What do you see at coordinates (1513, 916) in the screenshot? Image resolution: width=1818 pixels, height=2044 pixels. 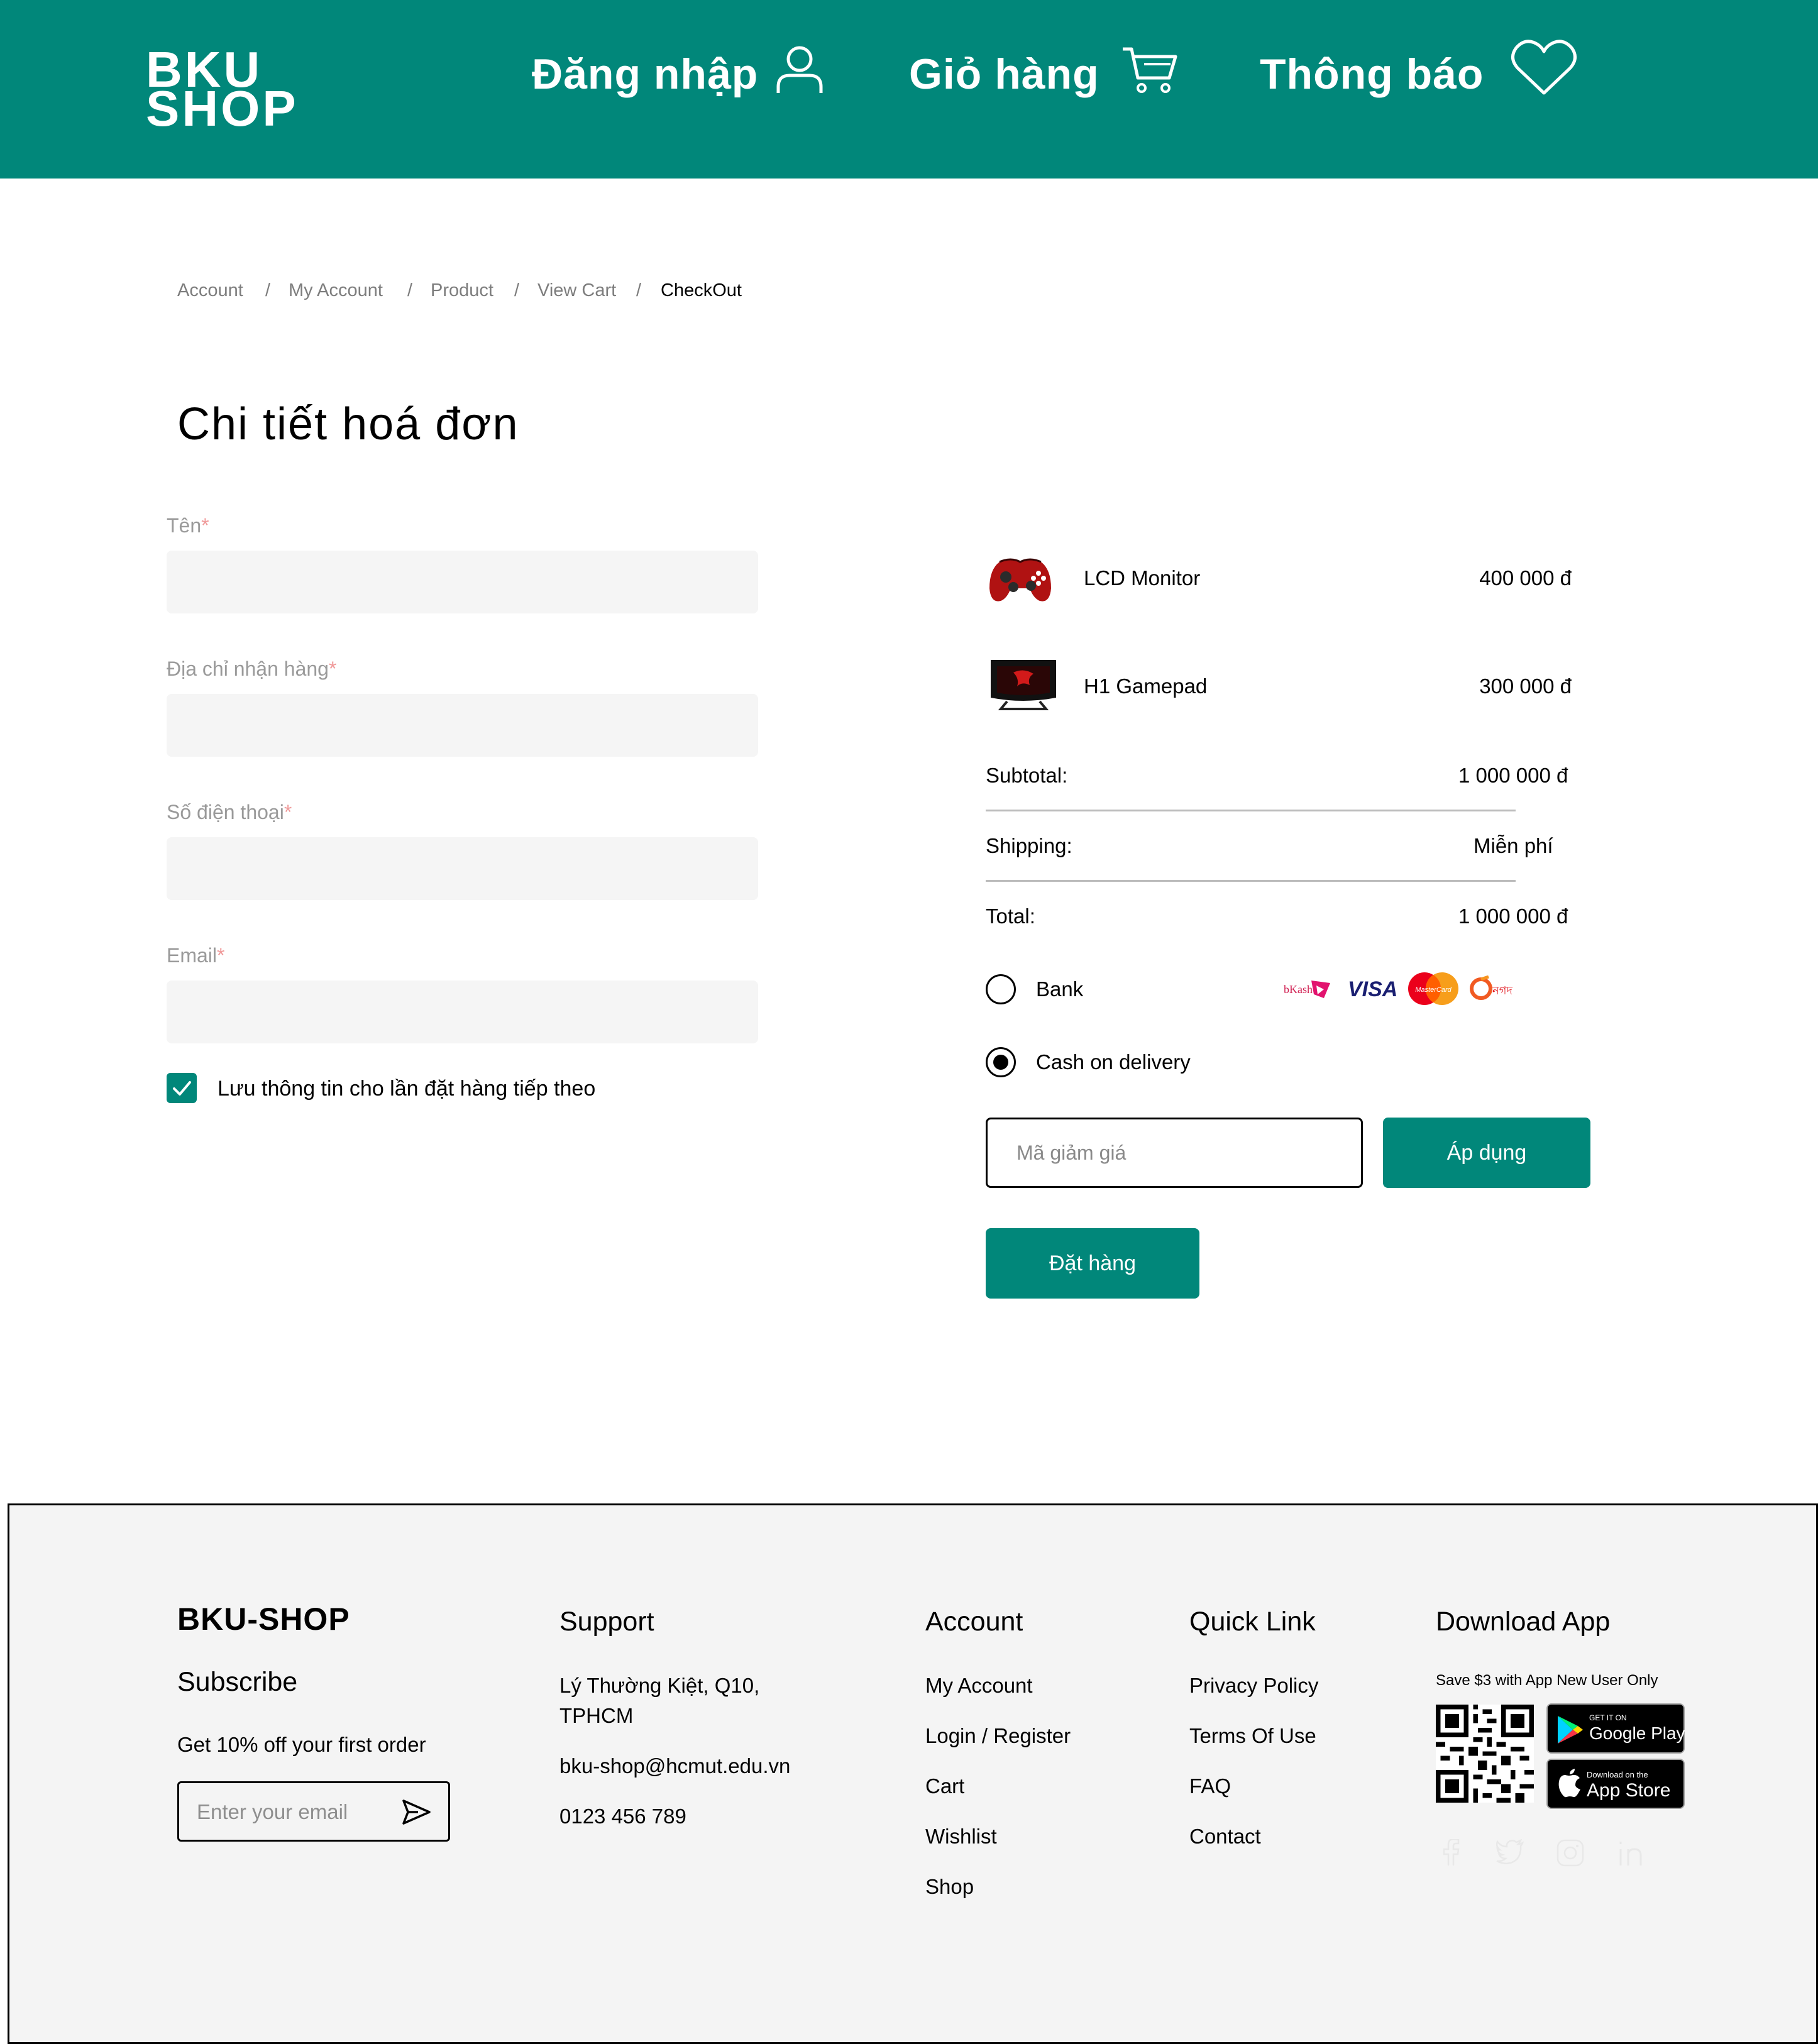 I see `total-value: 1 000 000 đ` at bounding box center [1513, 916].